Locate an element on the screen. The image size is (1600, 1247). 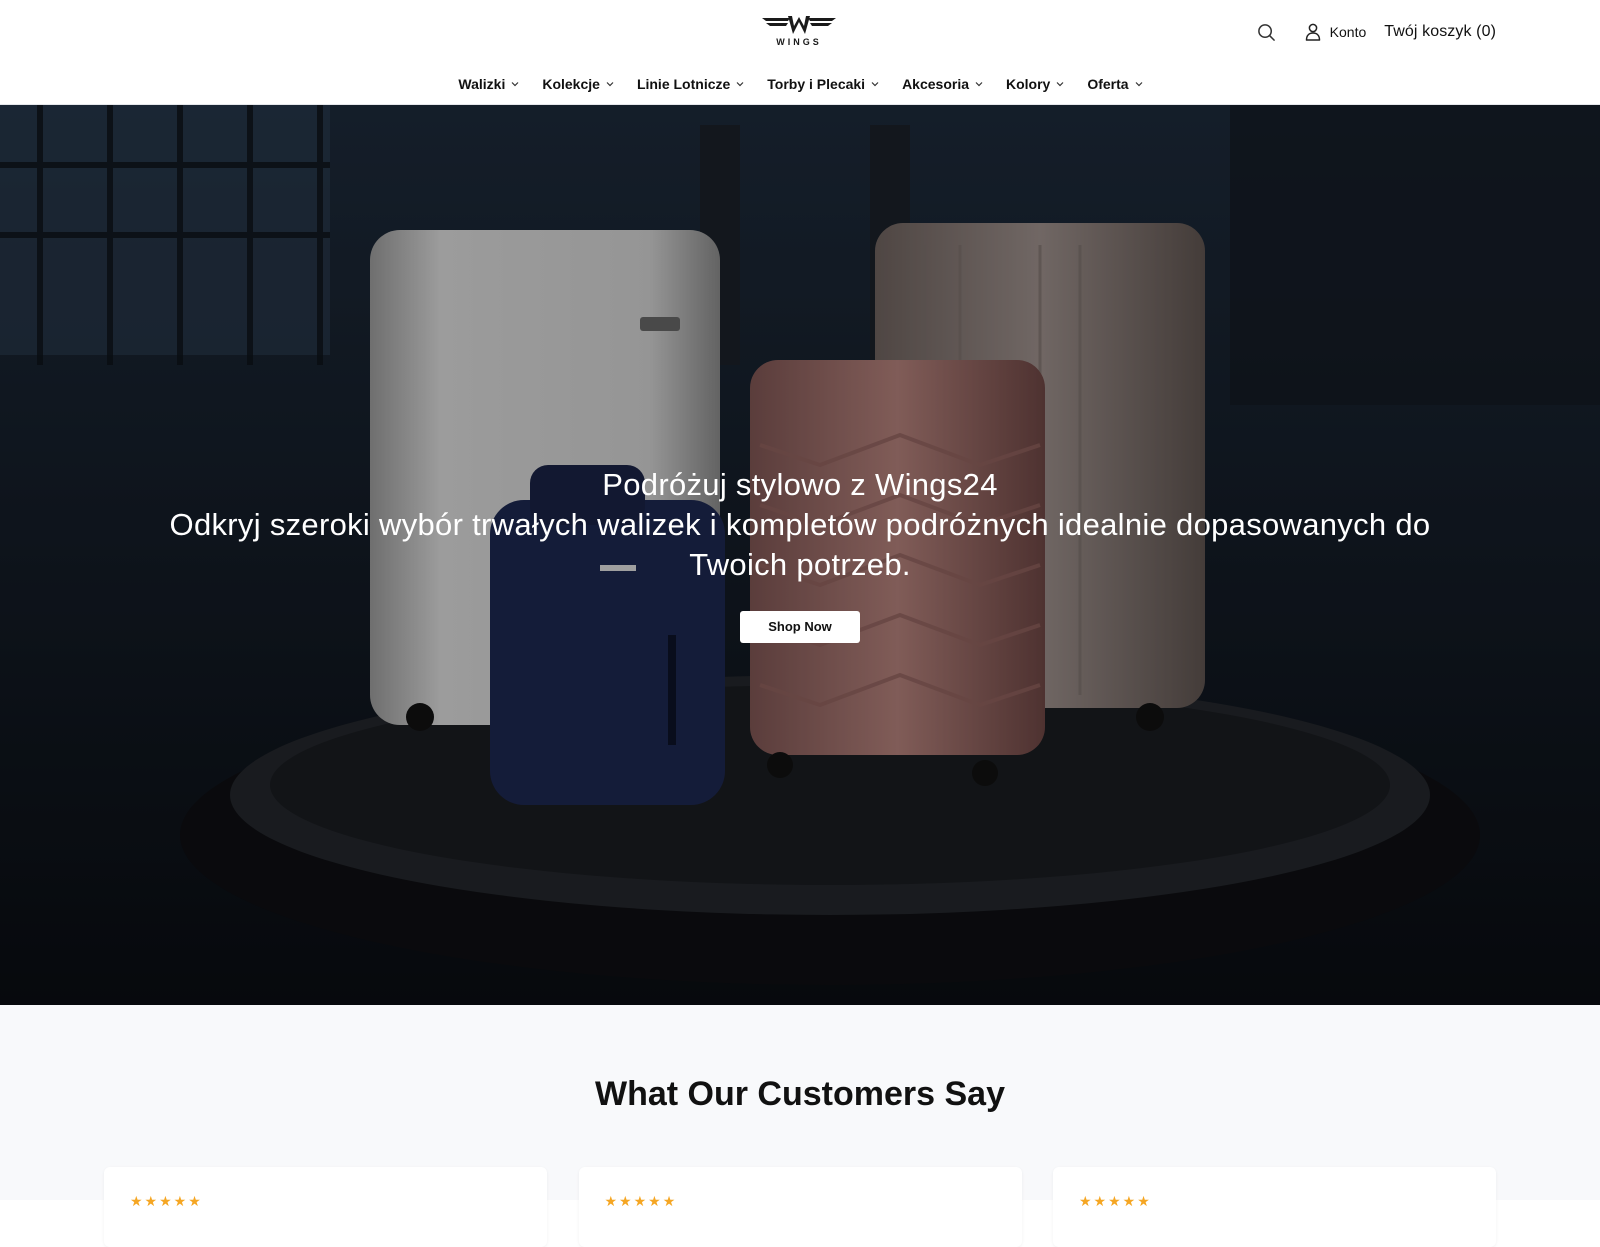
nav-item-label: Kolory is located at coordinates (1028, 84).